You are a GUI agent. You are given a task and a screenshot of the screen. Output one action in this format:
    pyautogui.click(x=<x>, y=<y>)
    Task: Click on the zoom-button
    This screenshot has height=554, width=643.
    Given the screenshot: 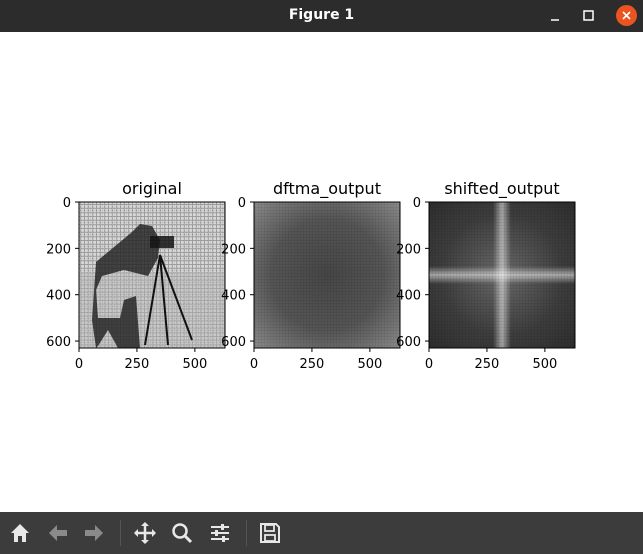 What is the action you would take?
    pyautogui.click(x=182, y=533)
    